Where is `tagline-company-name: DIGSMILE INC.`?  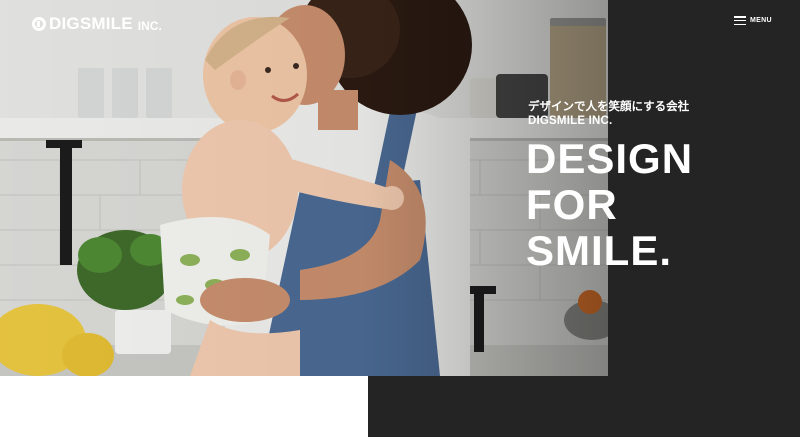
tagline-company-name: DIGSMILE INC. is located at coordinates (570, 121).